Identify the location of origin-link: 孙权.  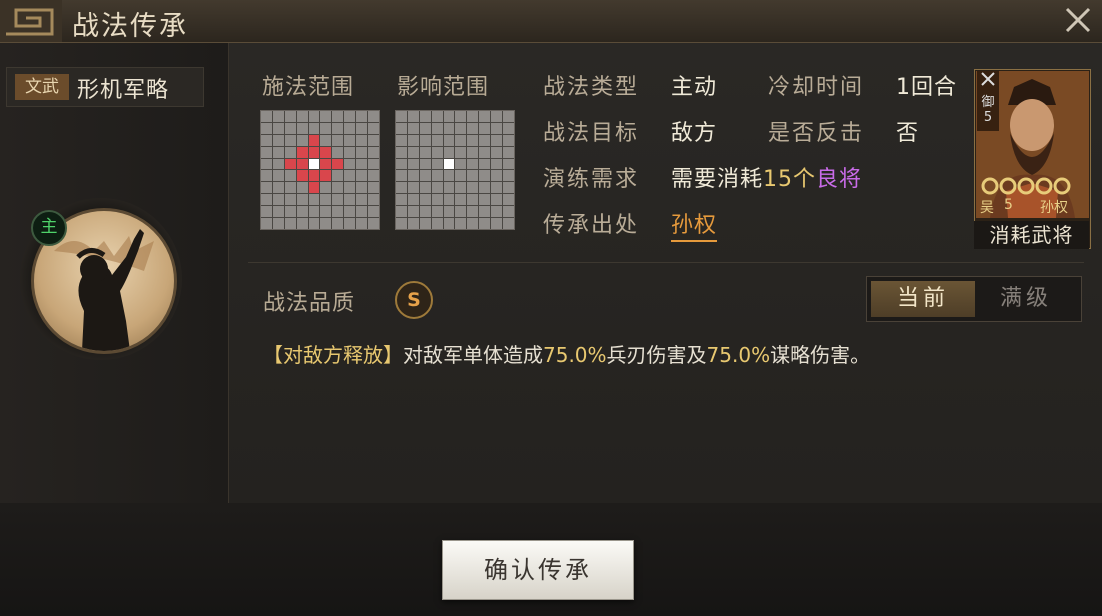
(694, 227).